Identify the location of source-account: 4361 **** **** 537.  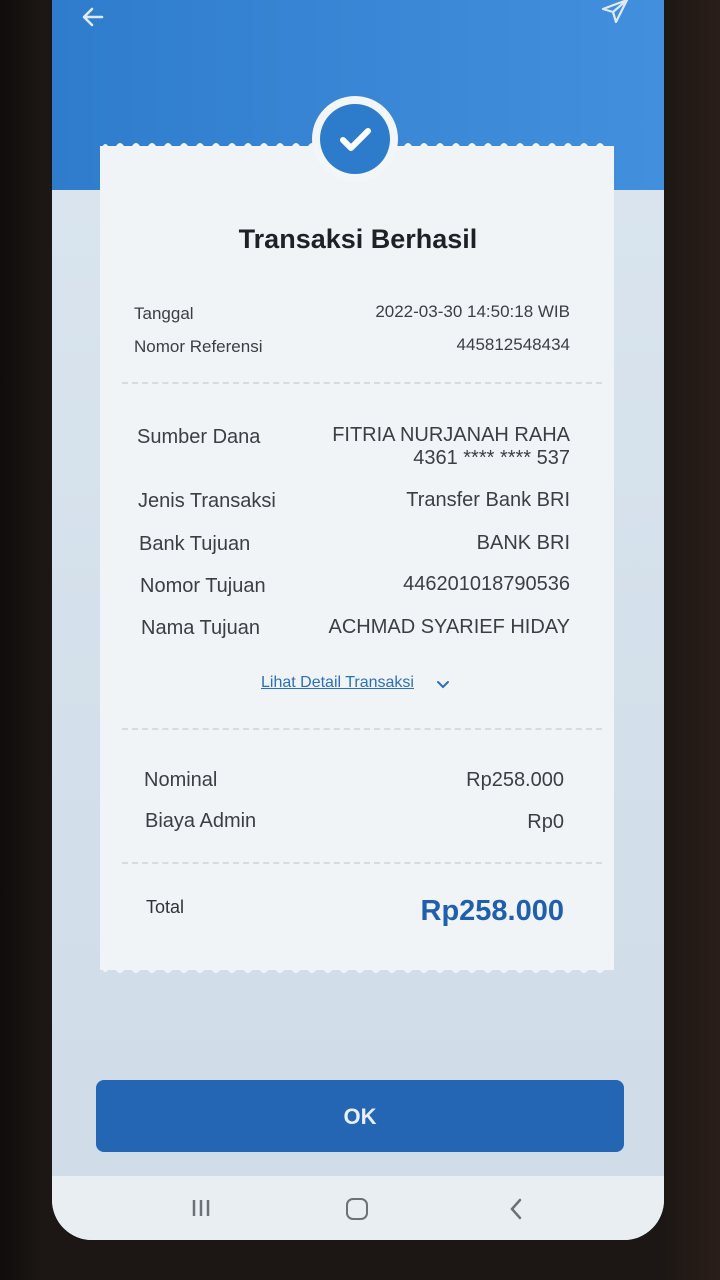
(491, 458).